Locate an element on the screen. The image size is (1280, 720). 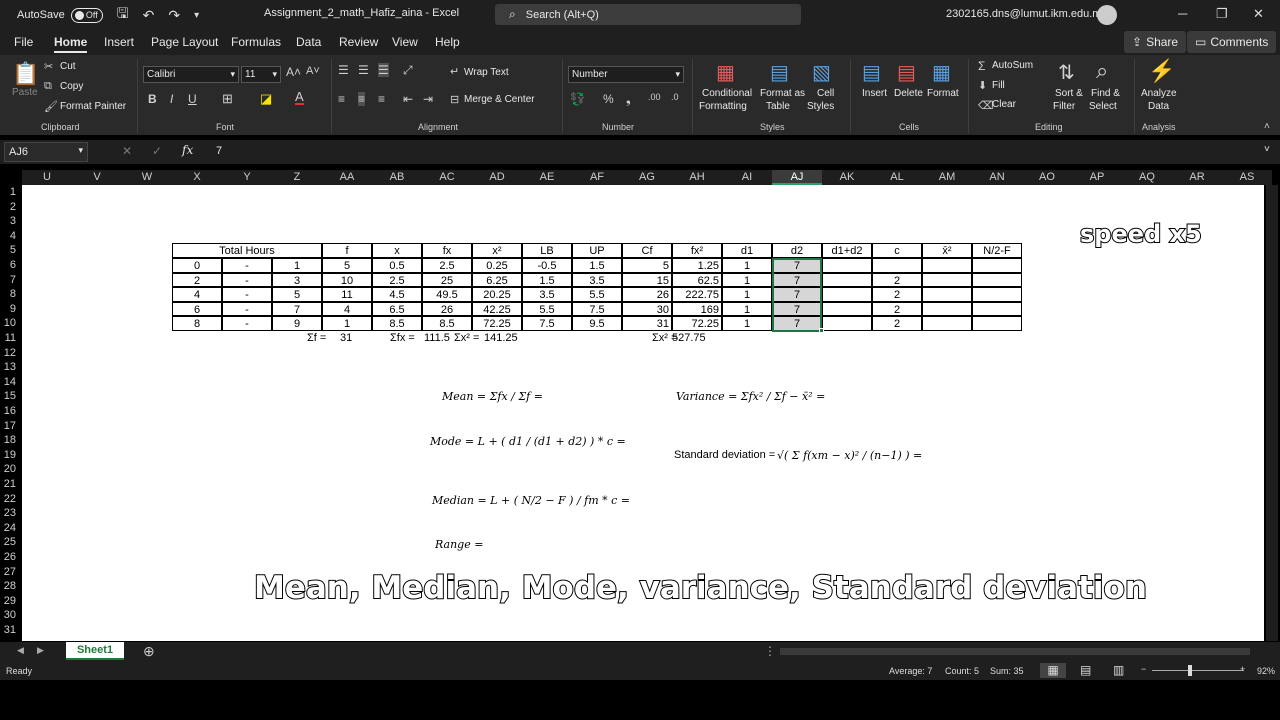
zoom-slider-thumb is located at coordinates (1190, 670).